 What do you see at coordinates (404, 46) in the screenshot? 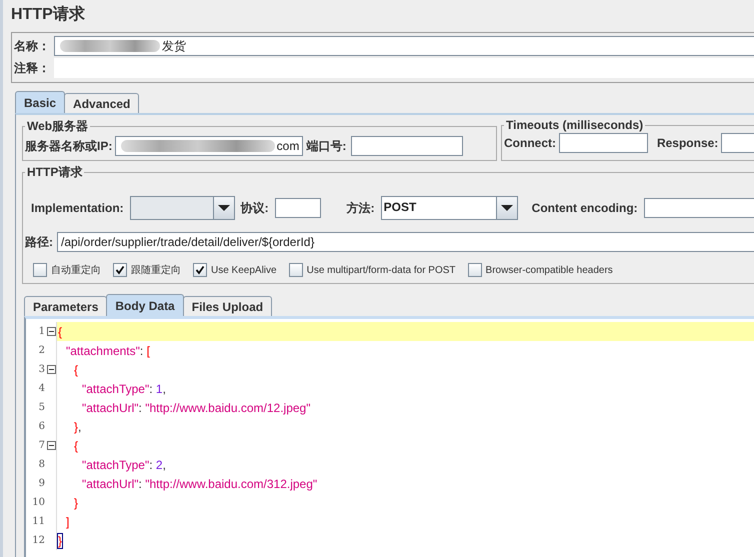
I see `name-field: 发货` at bounding box center [404, 46].